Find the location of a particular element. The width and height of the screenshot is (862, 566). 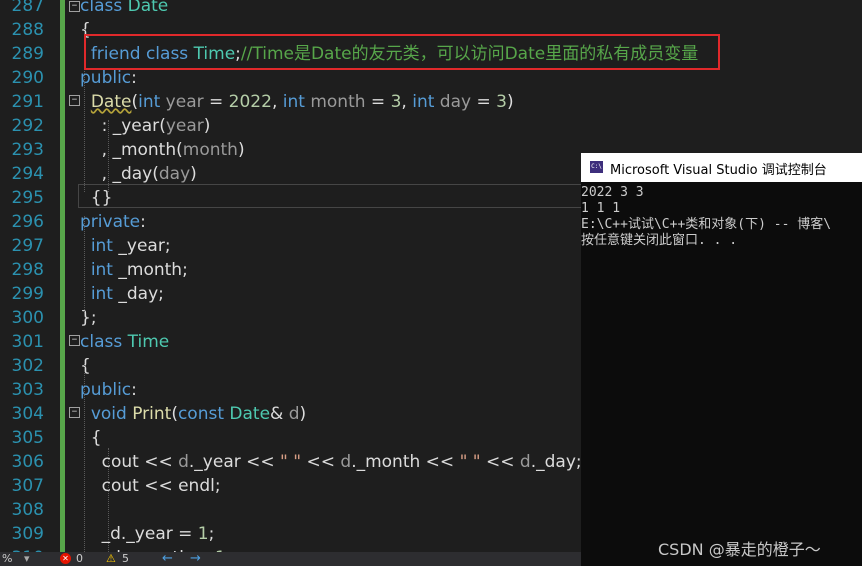

code-text: , _month(month) is located at coordinates (162, 150).